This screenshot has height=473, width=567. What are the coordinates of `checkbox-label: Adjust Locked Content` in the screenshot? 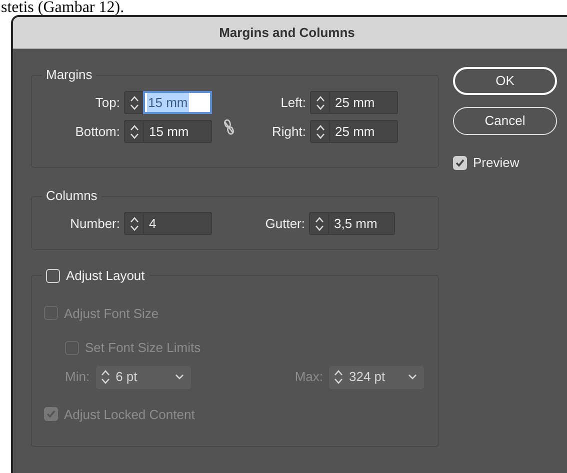 It's located at (129, 415).